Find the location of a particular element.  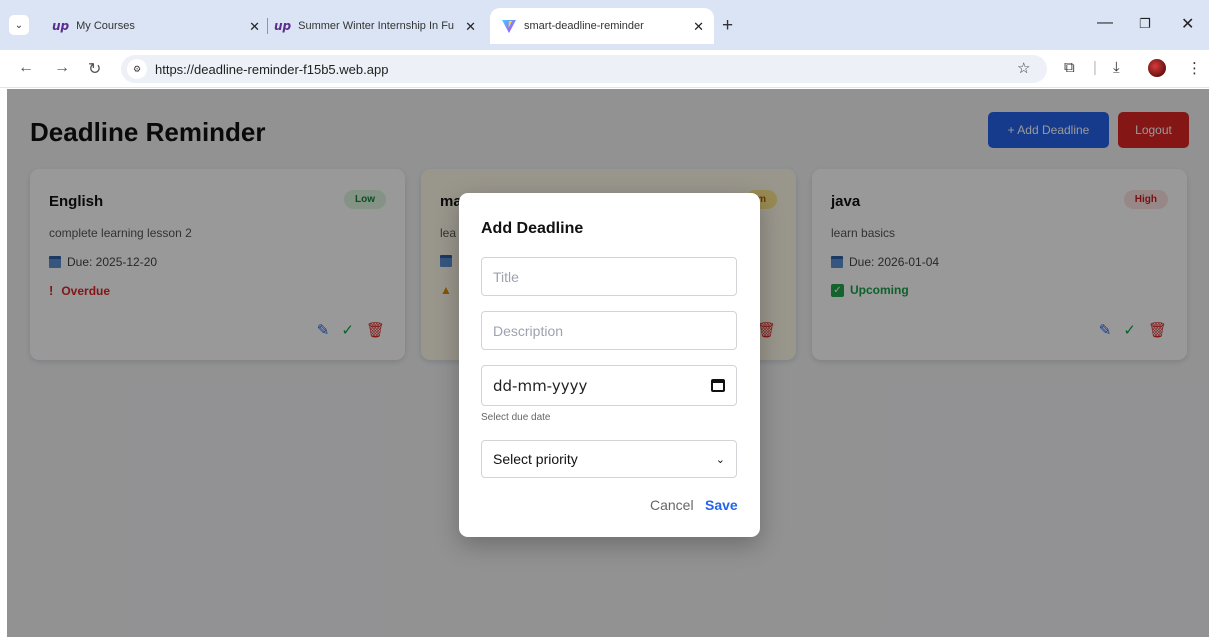

modal-title: Add Deadline is located at coordinates (532, 228).